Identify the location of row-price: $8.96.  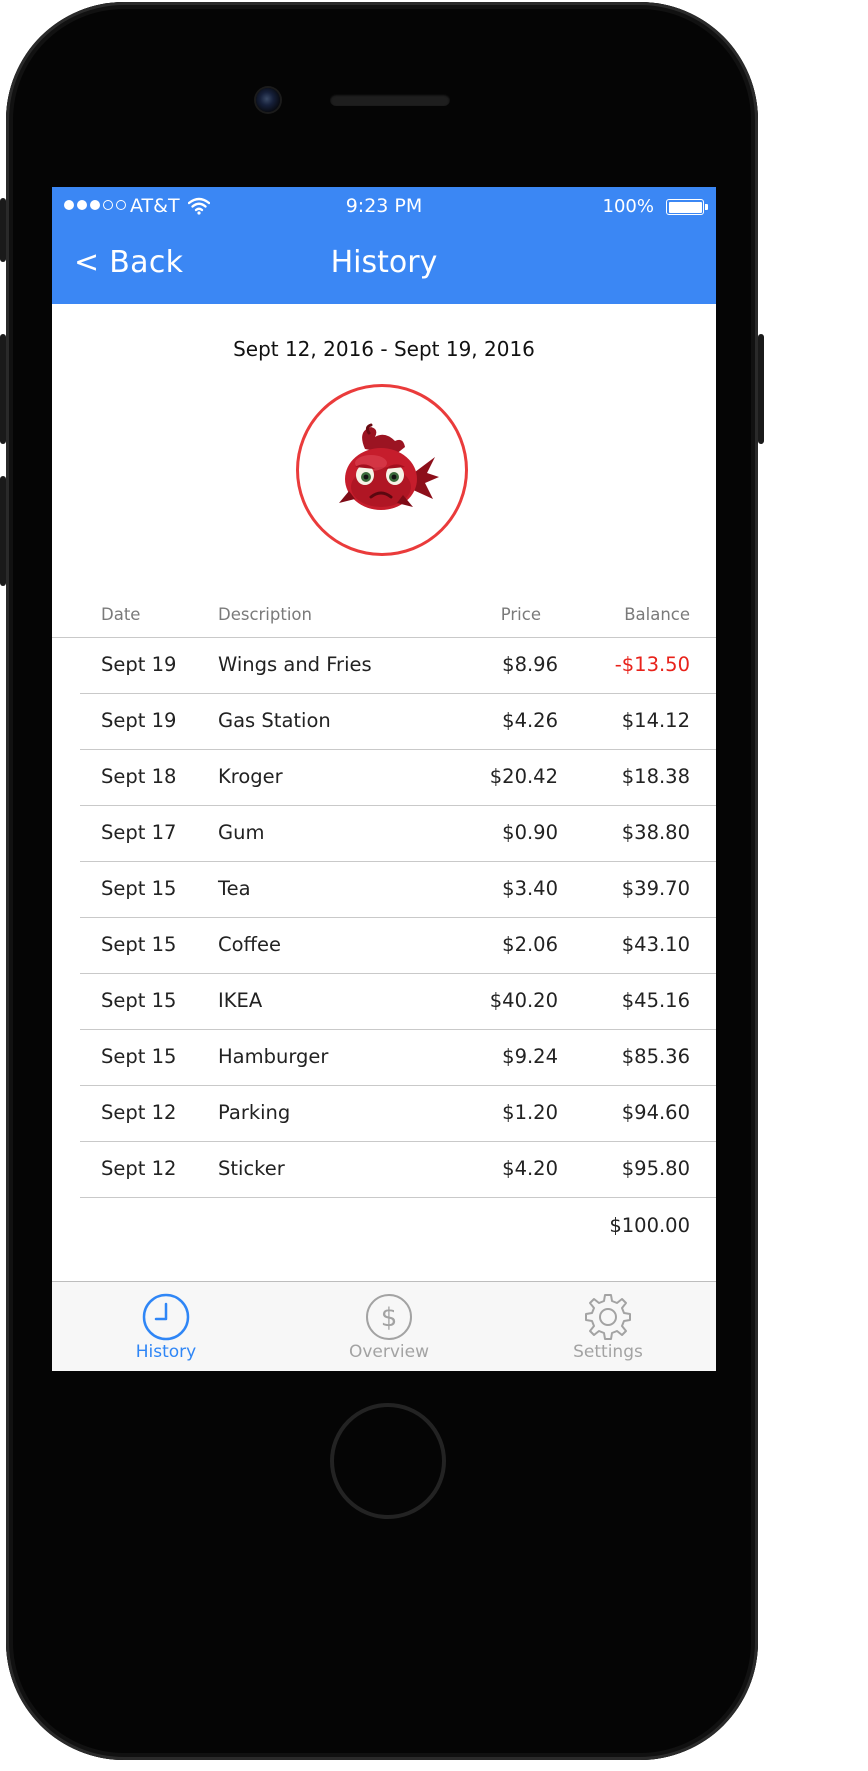
(530, 664).